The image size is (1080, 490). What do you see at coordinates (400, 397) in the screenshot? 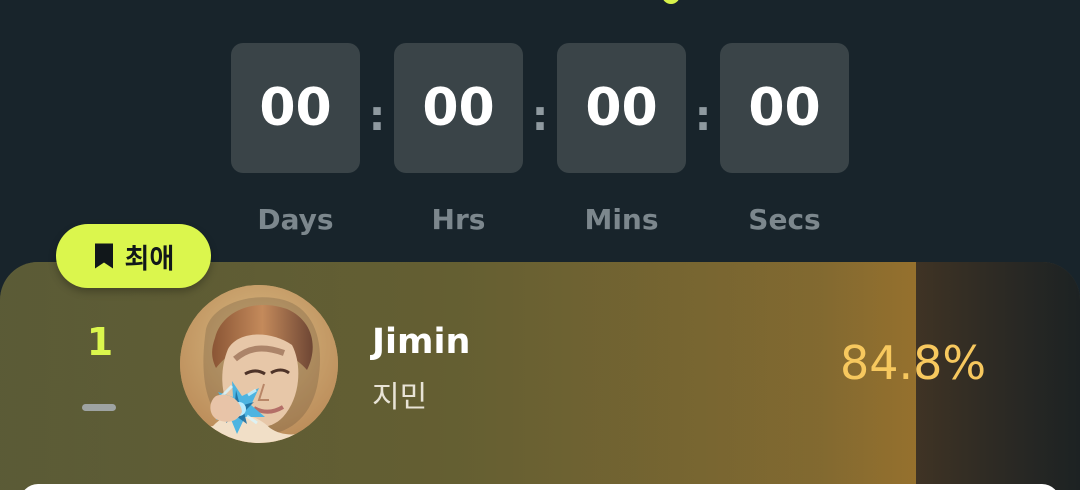
I see `idol-name-korean: 지민` at bounding box center [400, 397].